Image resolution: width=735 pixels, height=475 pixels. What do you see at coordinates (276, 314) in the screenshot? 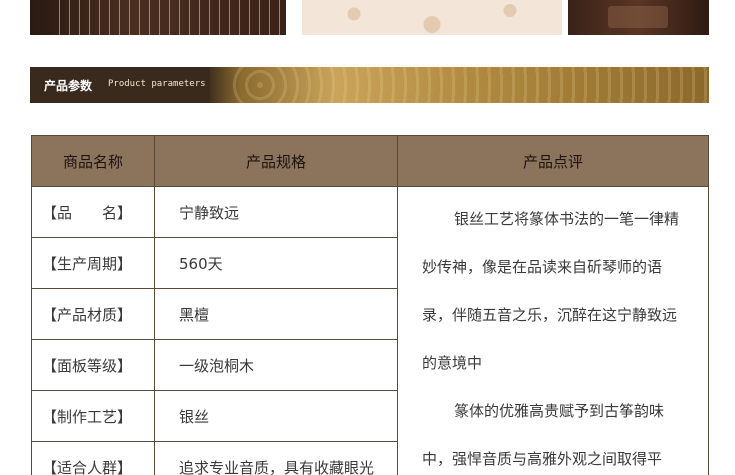
I see `row-value: 黑檀` at bounding box center [276, 314].